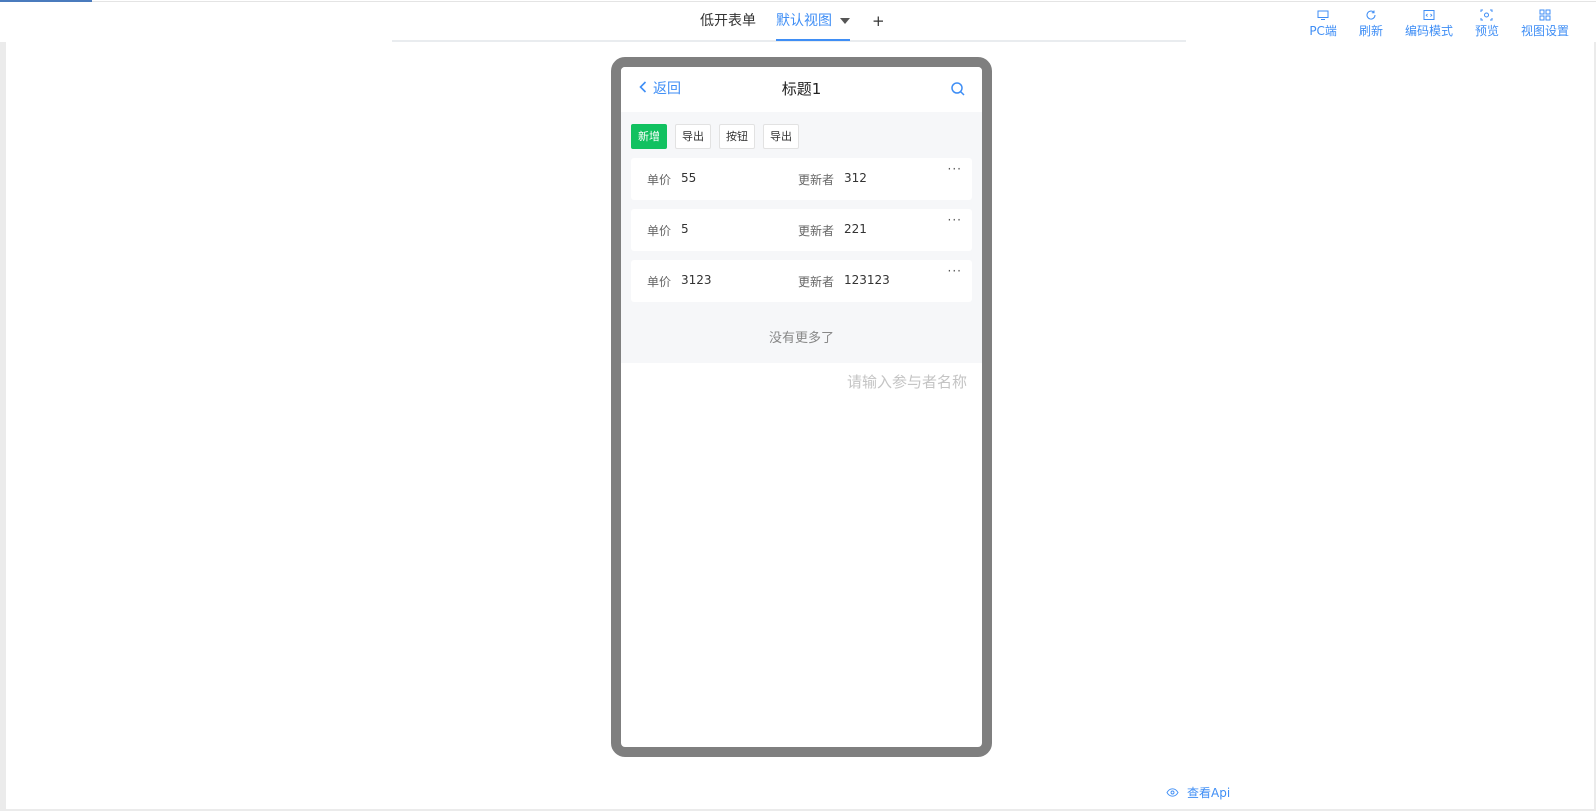 The height and width of the screenshot is (811, 1596). Describe the element at coordinates (3, 426) in the screenshot. I see `canvas-left-edge` at that location.